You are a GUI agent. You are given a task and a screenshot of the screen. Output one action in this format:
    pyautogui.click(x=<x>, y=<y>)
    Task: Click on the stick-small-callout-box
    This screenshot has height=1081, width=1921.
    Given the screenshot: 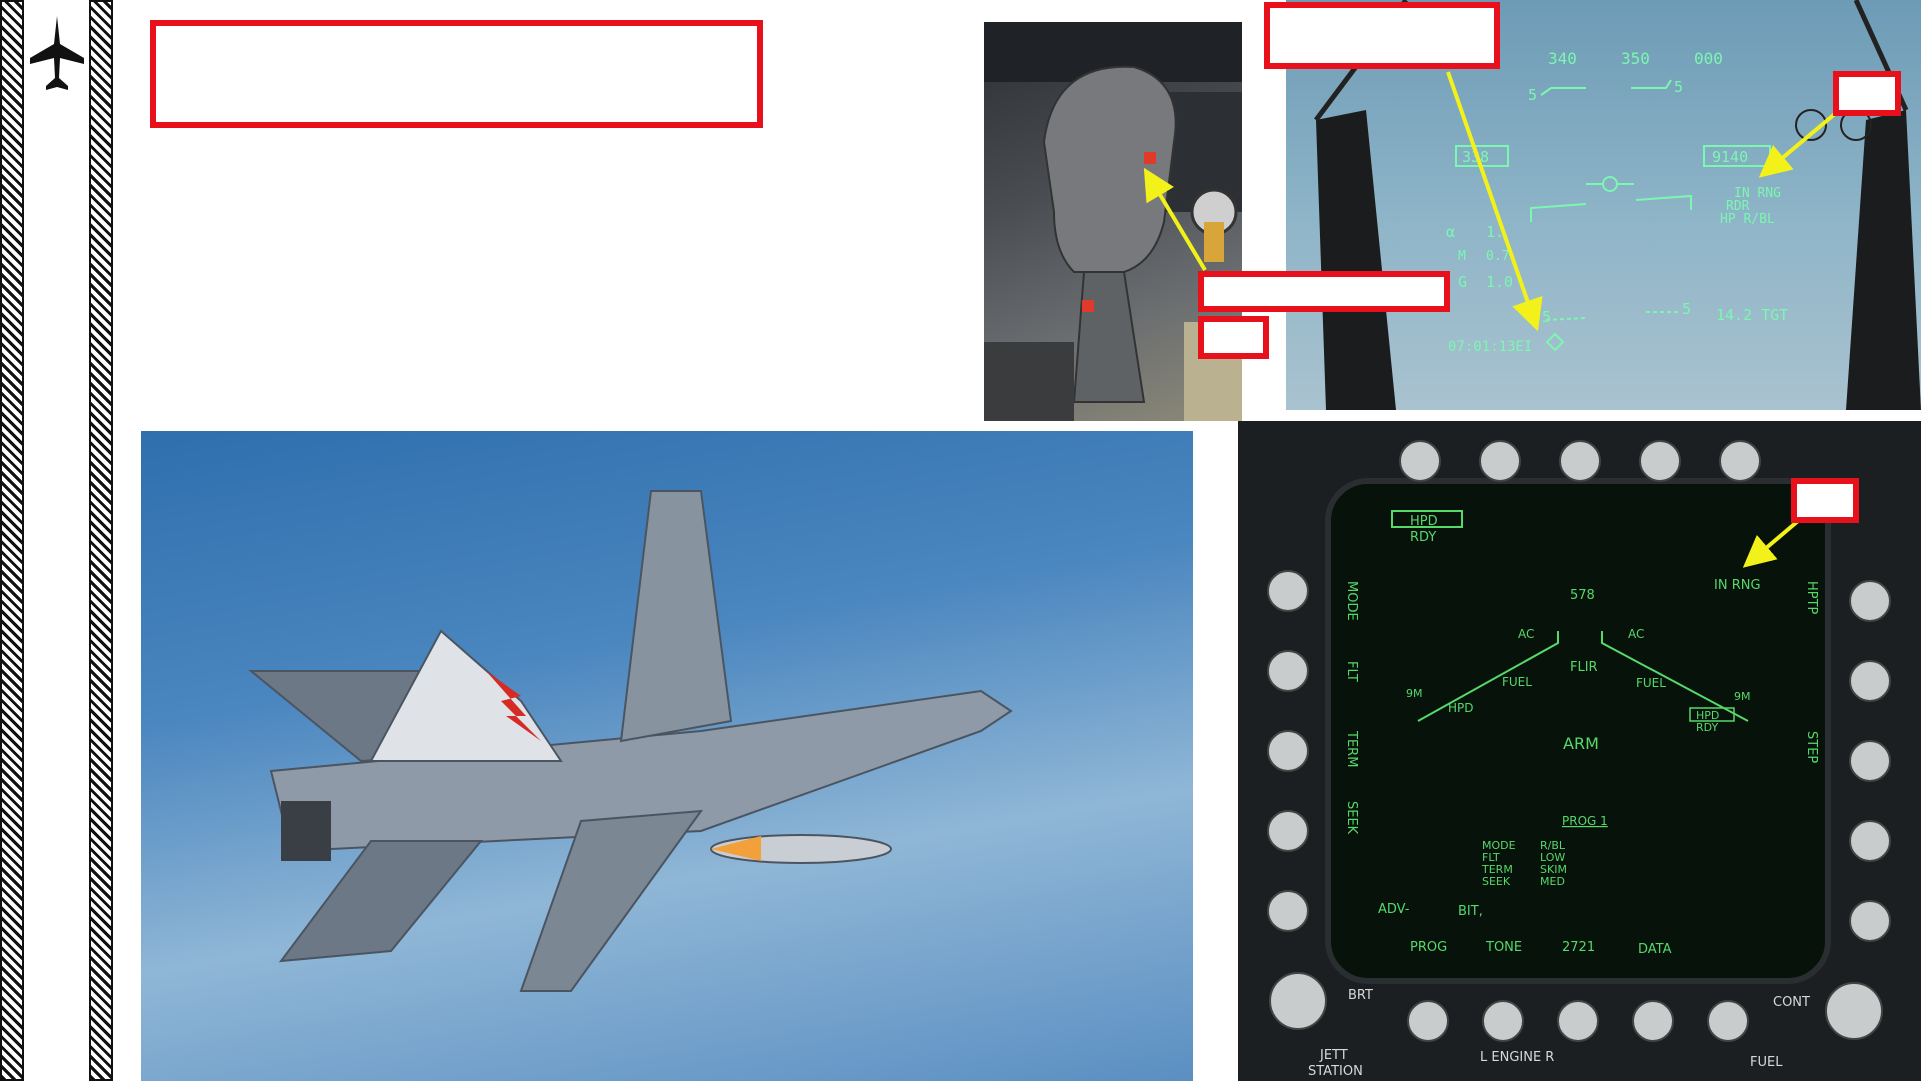 What is the action you would take?
    pyautogui.click(x=1233, y=337)
    